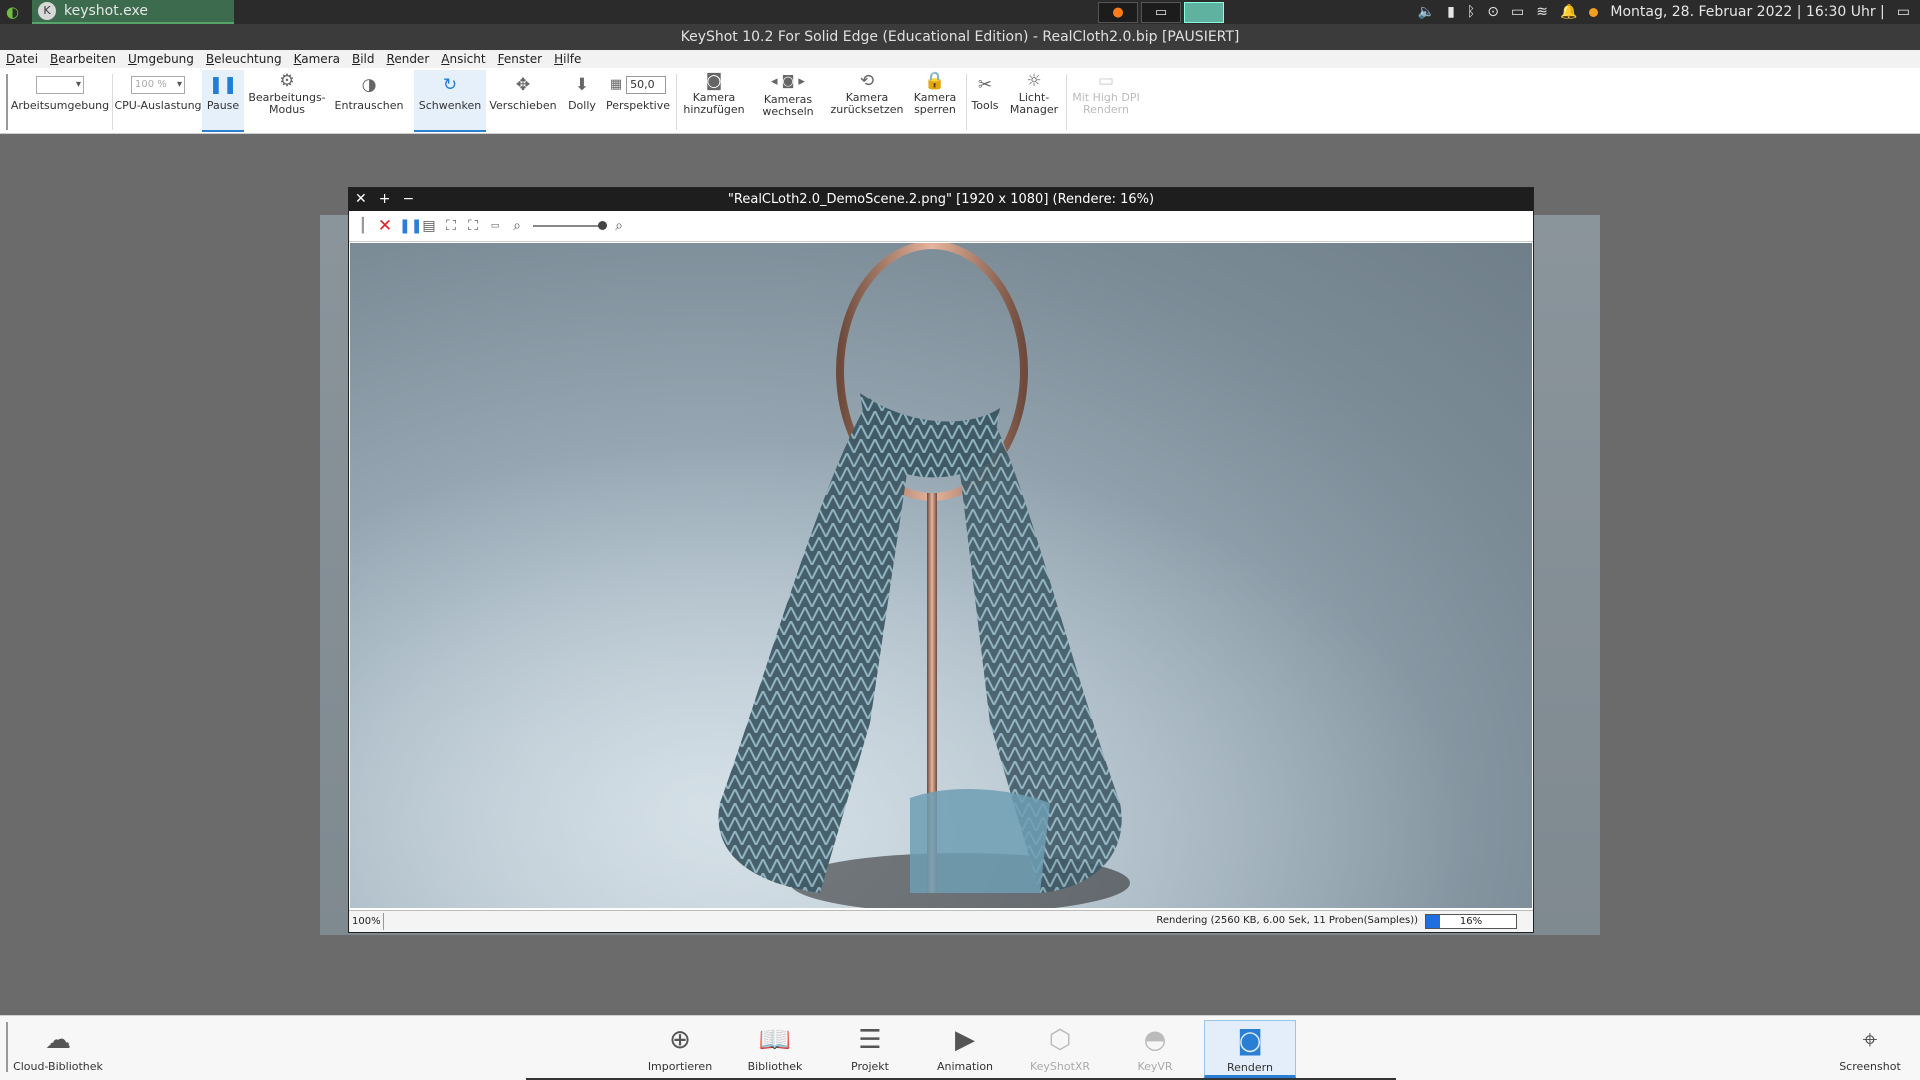 Image resolution: width=1920 pixels, height=1080 pixels. Describe the element at coordinates (161, 59) in the screenshot. I see `menu-umgebung: Umgebung` at that location.